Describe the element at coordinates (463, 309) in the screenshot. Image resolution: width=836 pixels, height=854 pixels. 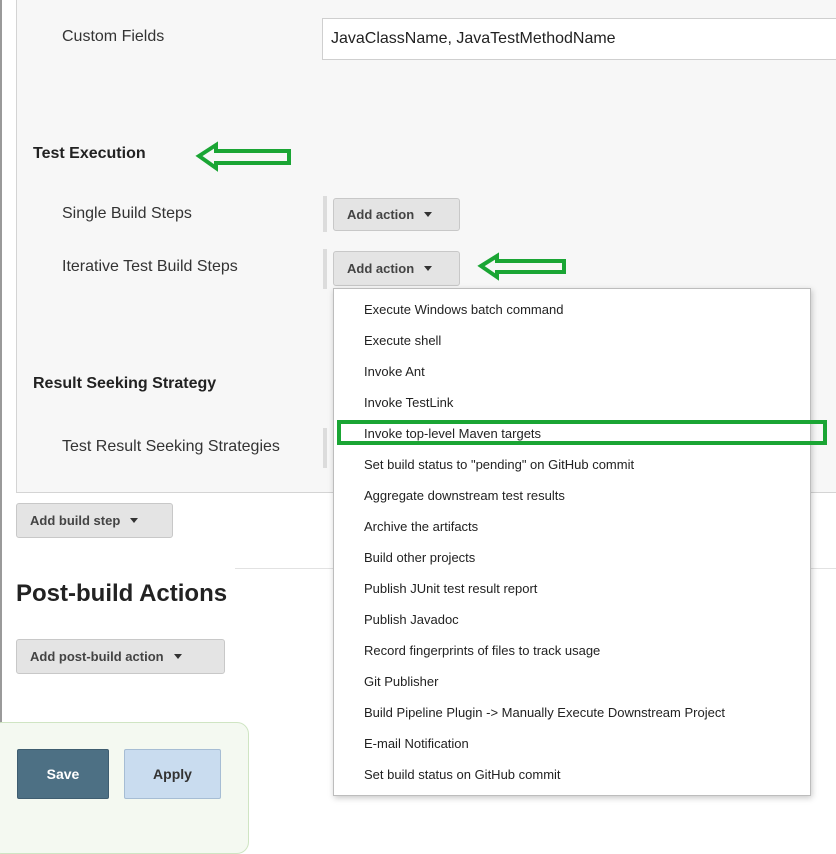
I see `menu-item-execute-windows-batch: Execute Windows batch command` at that location.